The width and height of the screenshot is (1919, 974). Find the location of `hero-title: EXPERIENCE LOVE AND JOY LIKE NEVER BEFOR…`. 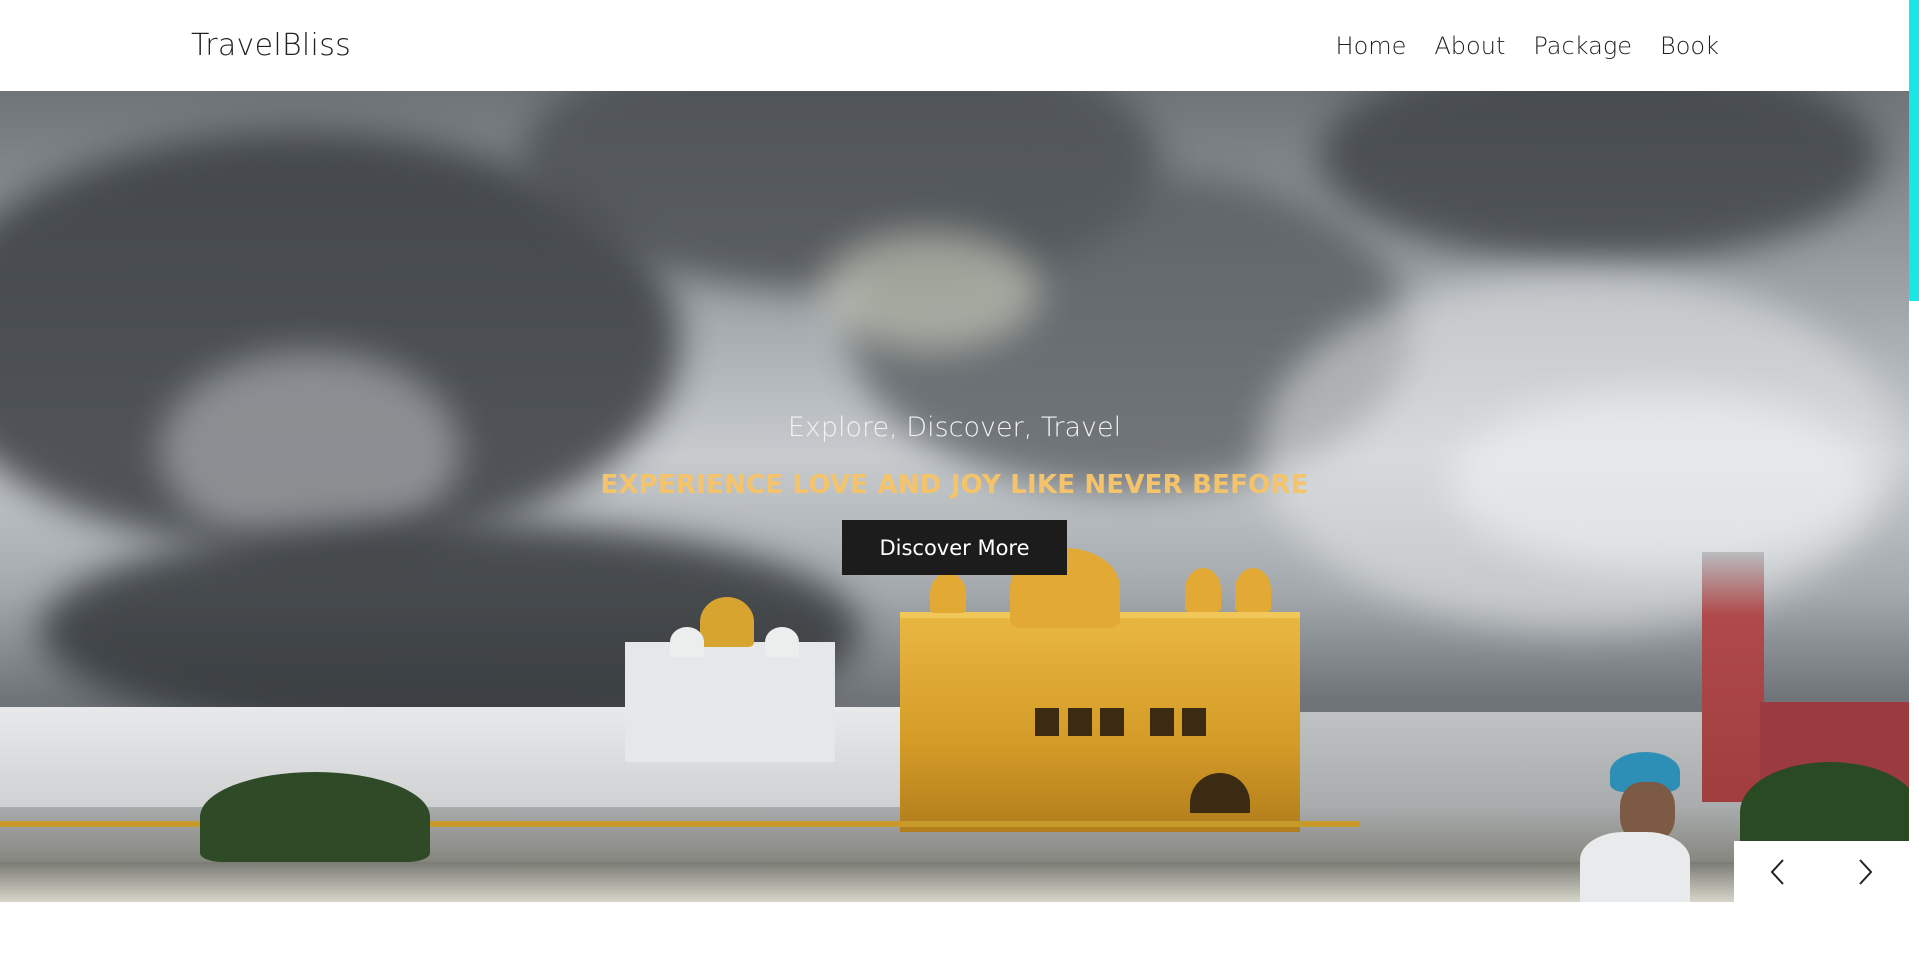

hero-title: EXPERIENCE LOVE AND JOY LIKE NEVER BEFOR… is located at coordinates (954, 485).